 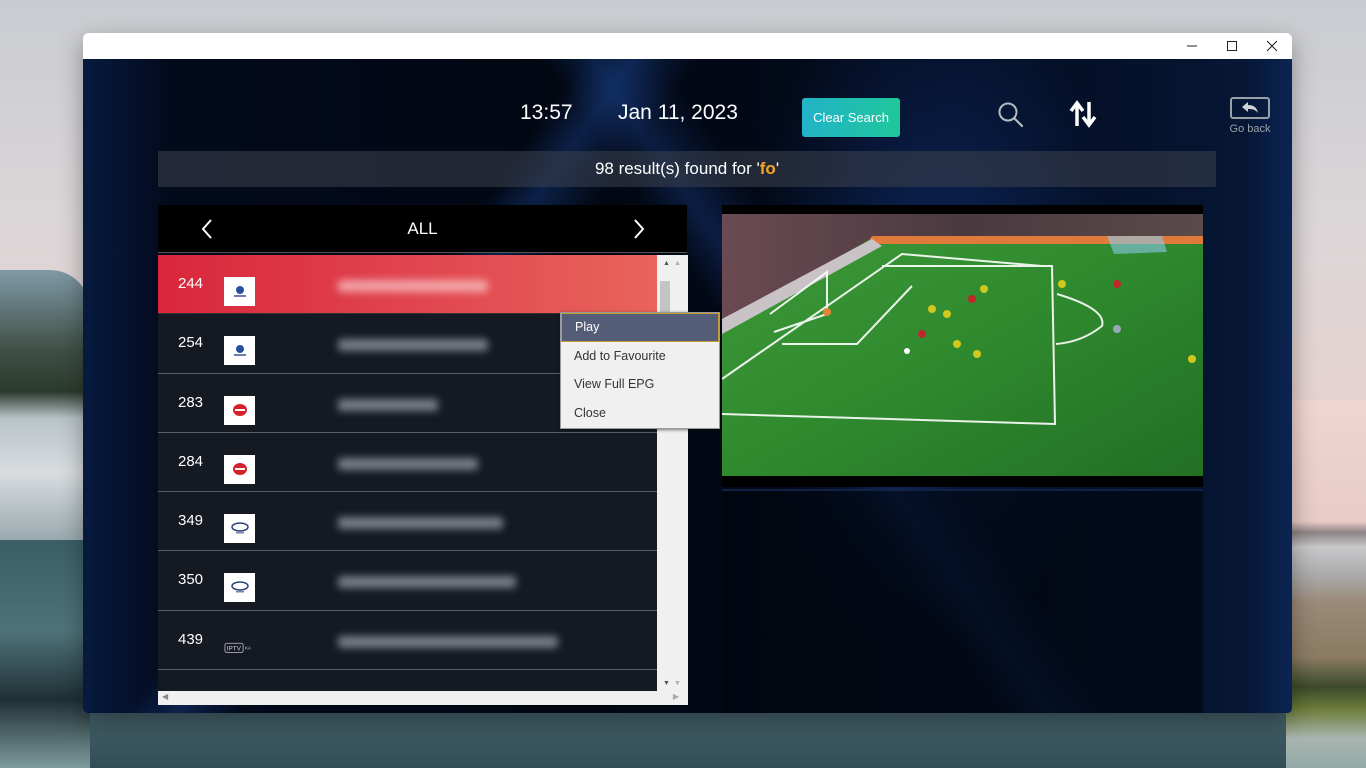 What do you see at coordinates (165, 696) in the screenshot?
I see `scroll-left-arrow-icon: ◀` at bounding box center [165, 696].